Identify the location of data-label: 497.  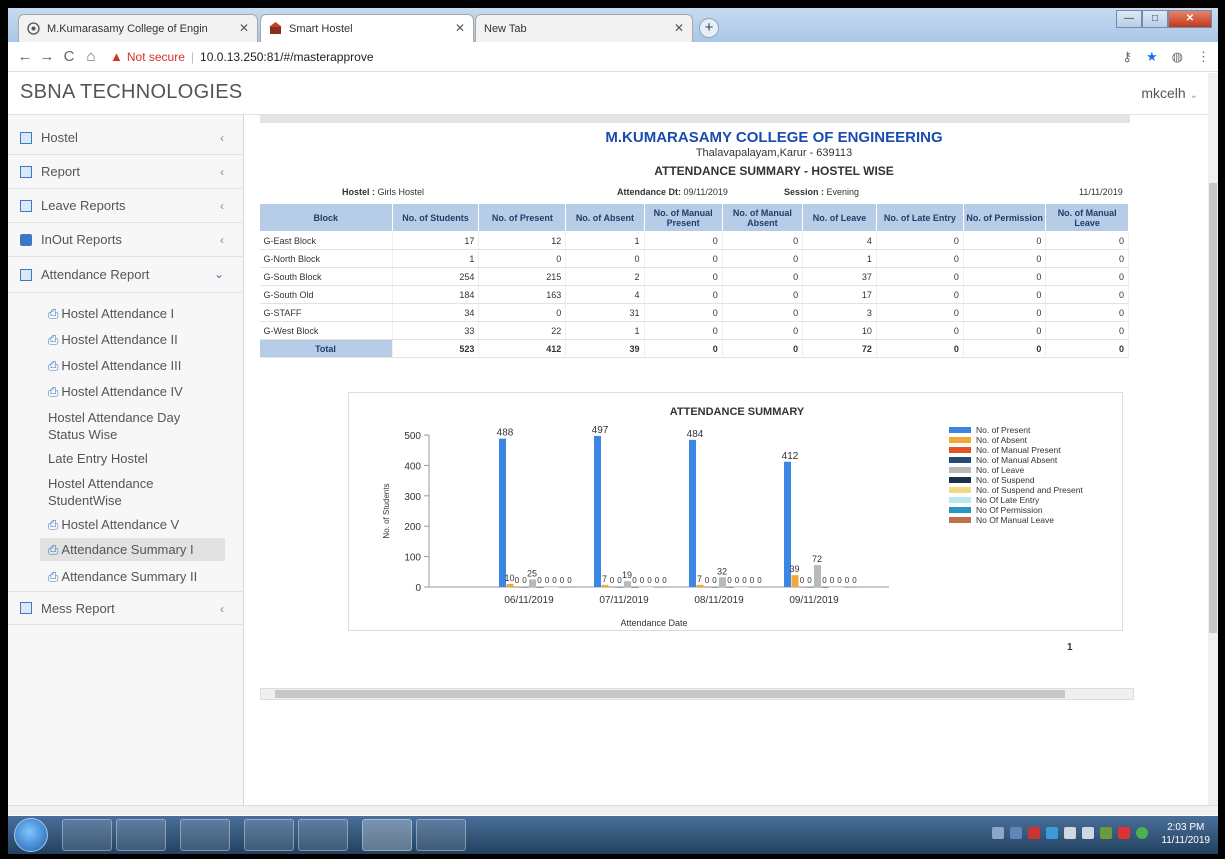
(600, 430).